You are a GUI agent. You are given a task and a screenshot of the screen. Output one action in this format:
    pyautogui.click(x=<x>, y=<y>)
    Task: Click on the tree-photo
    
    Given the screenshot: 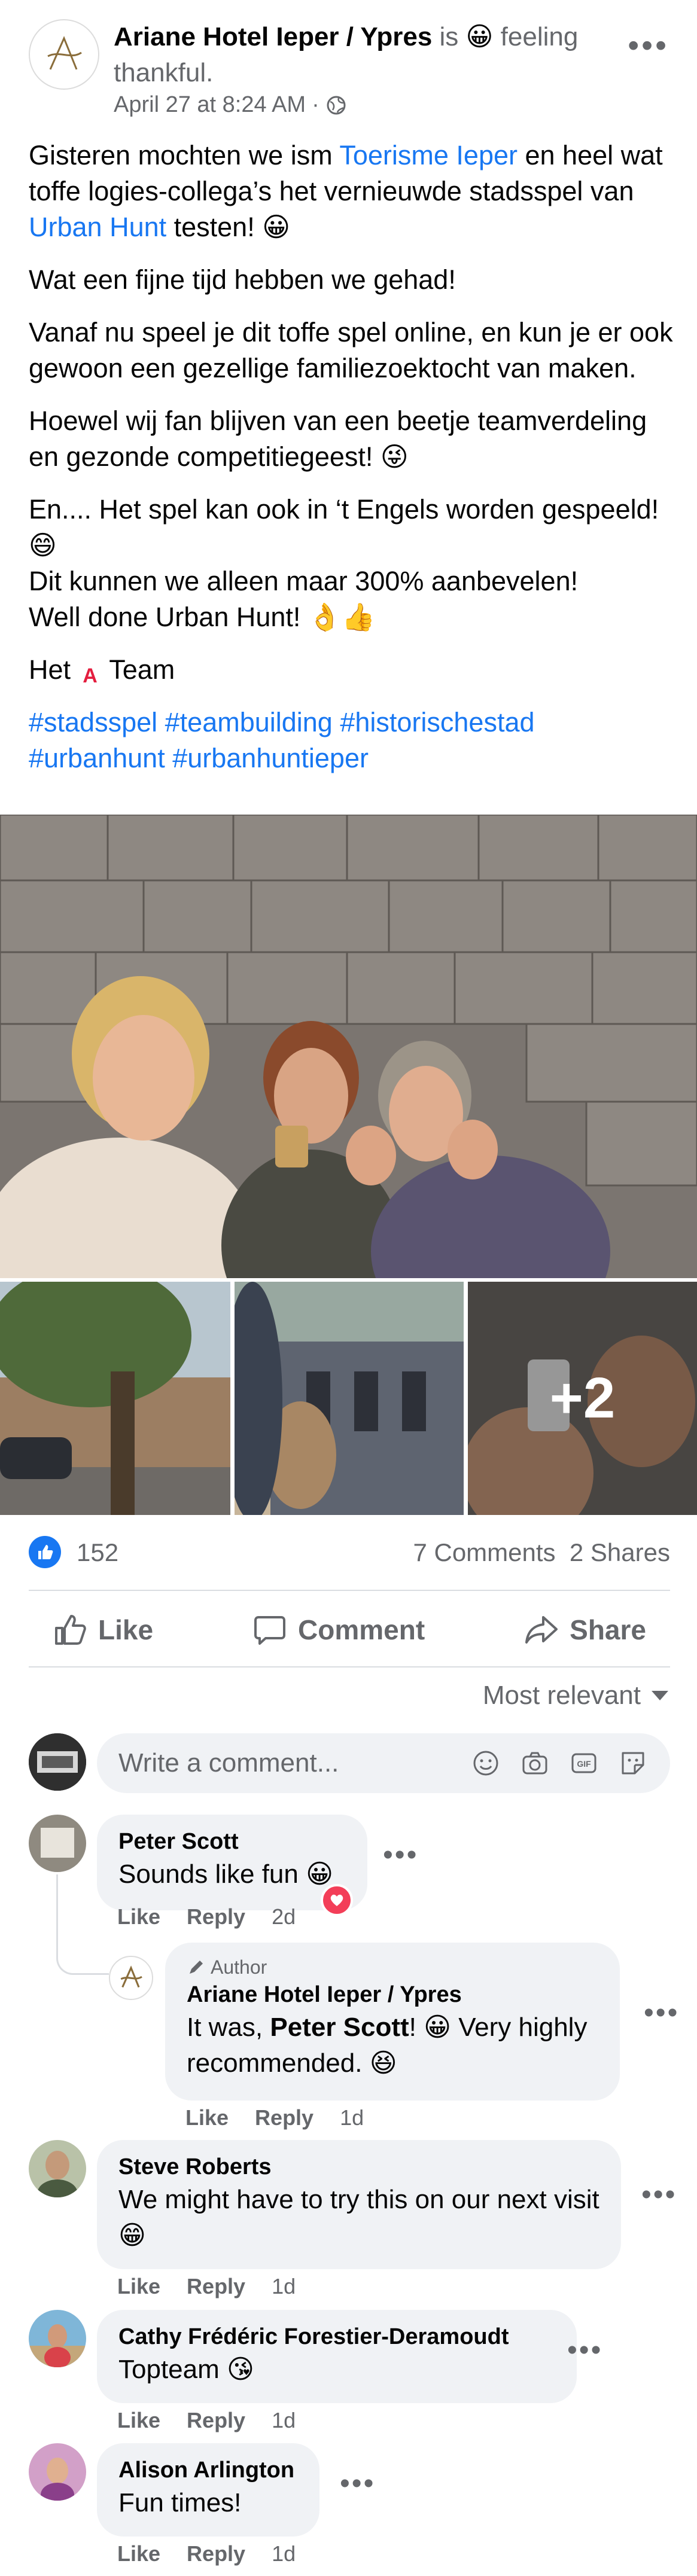 What is the action you would take?
    pyautogui.click(x=115, y=1399)
    